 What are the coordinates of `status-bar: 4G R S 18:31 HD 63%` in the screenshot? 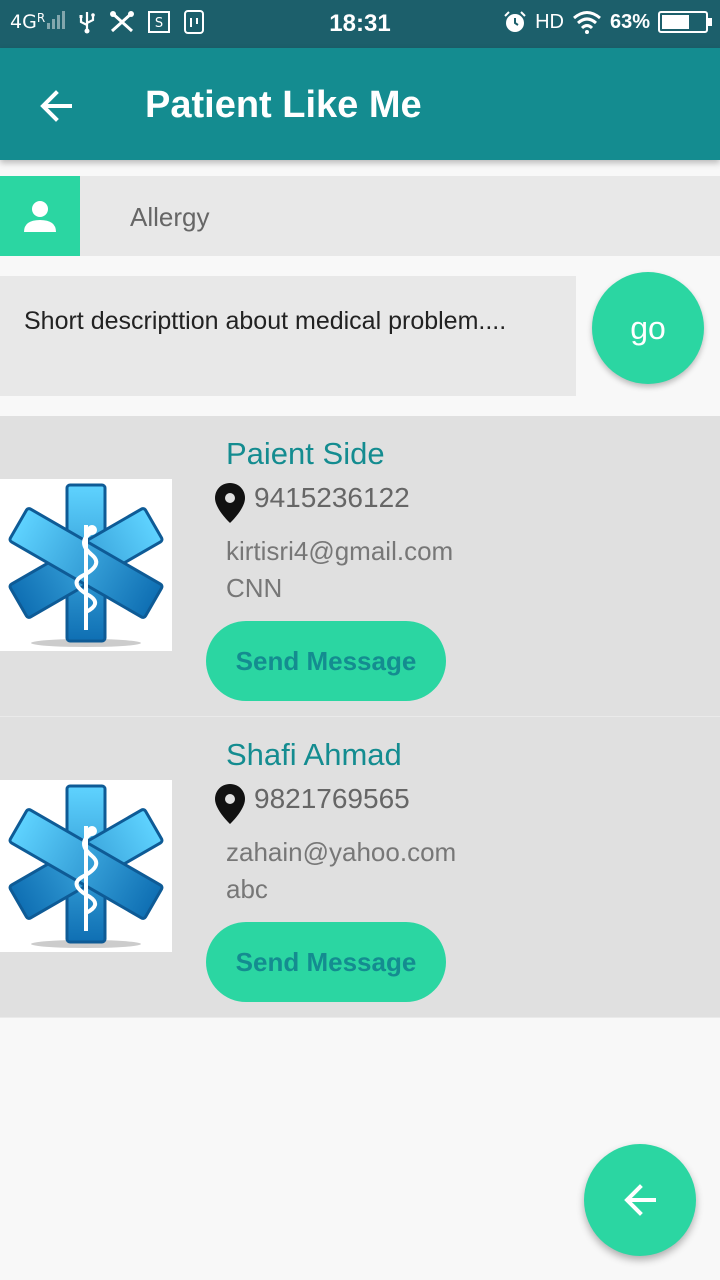 It's located at (360, 24).